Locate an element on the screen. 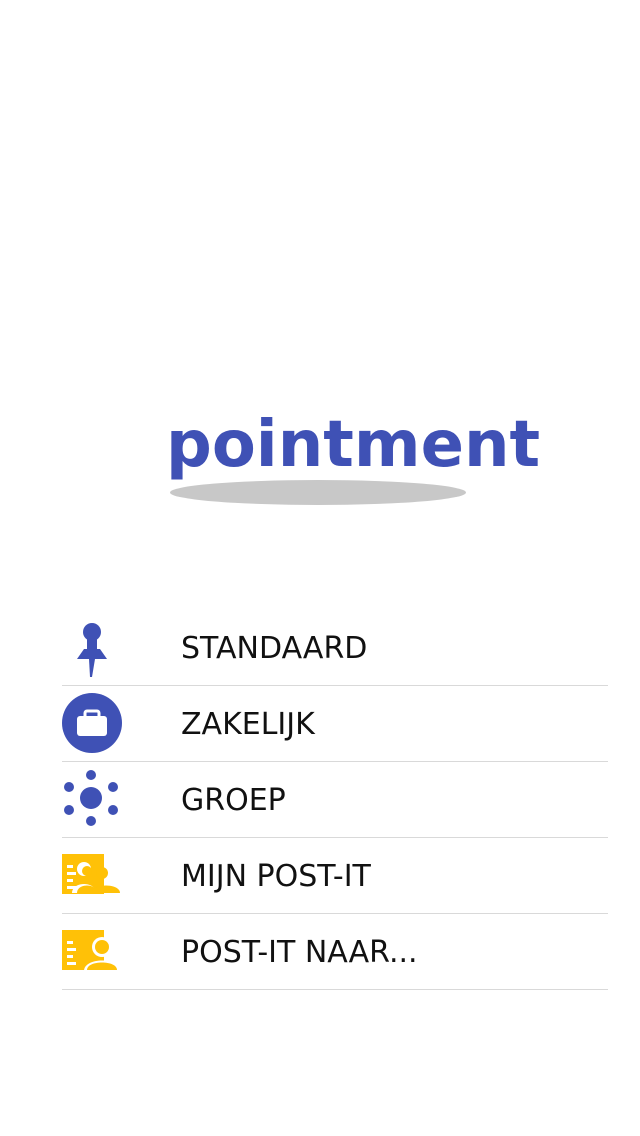 The height and width of the screenshot is (1136, 640). menu-item-standaard: STANDAARD is located at coordinates (335, 648).